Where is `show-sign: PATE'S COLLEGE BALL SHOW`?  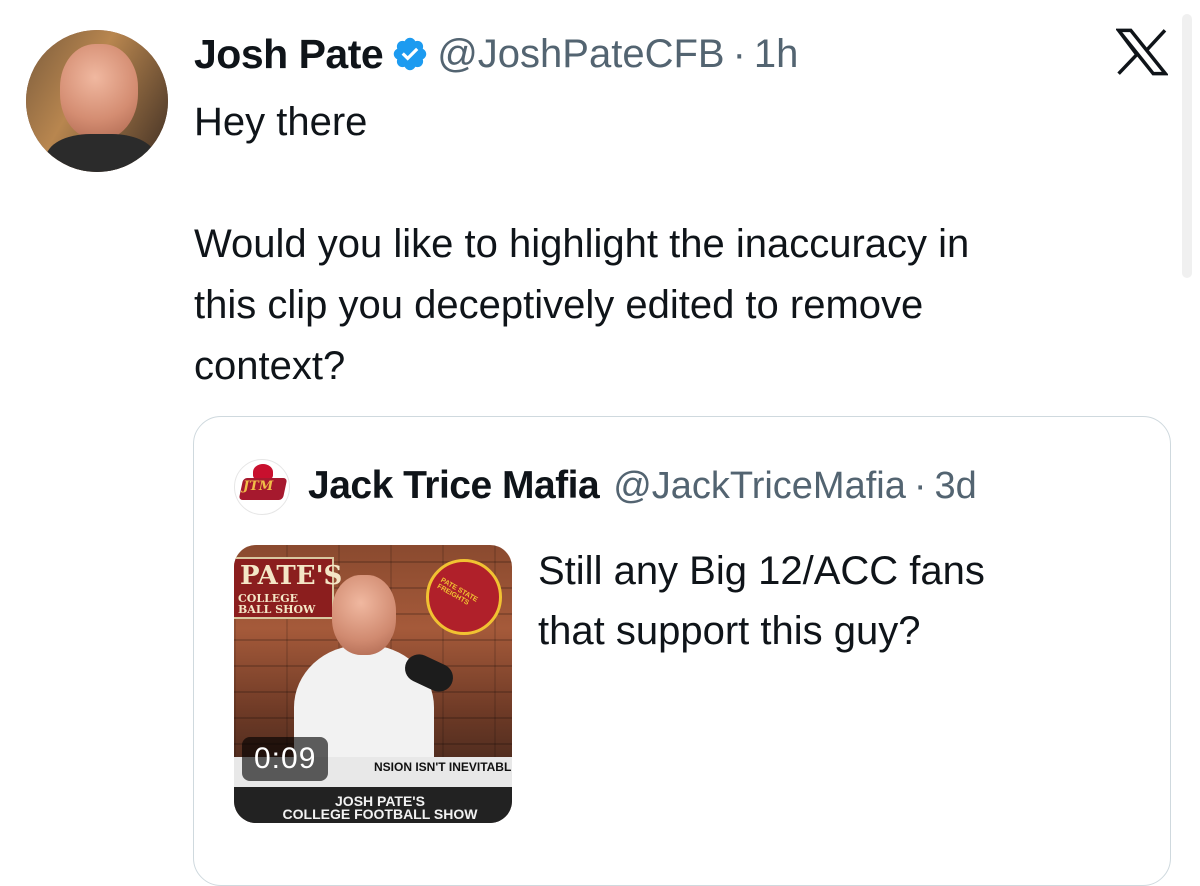
show-sign: PATE'S COLLEGE BALL SHOW is located at coordinates (288, 588).